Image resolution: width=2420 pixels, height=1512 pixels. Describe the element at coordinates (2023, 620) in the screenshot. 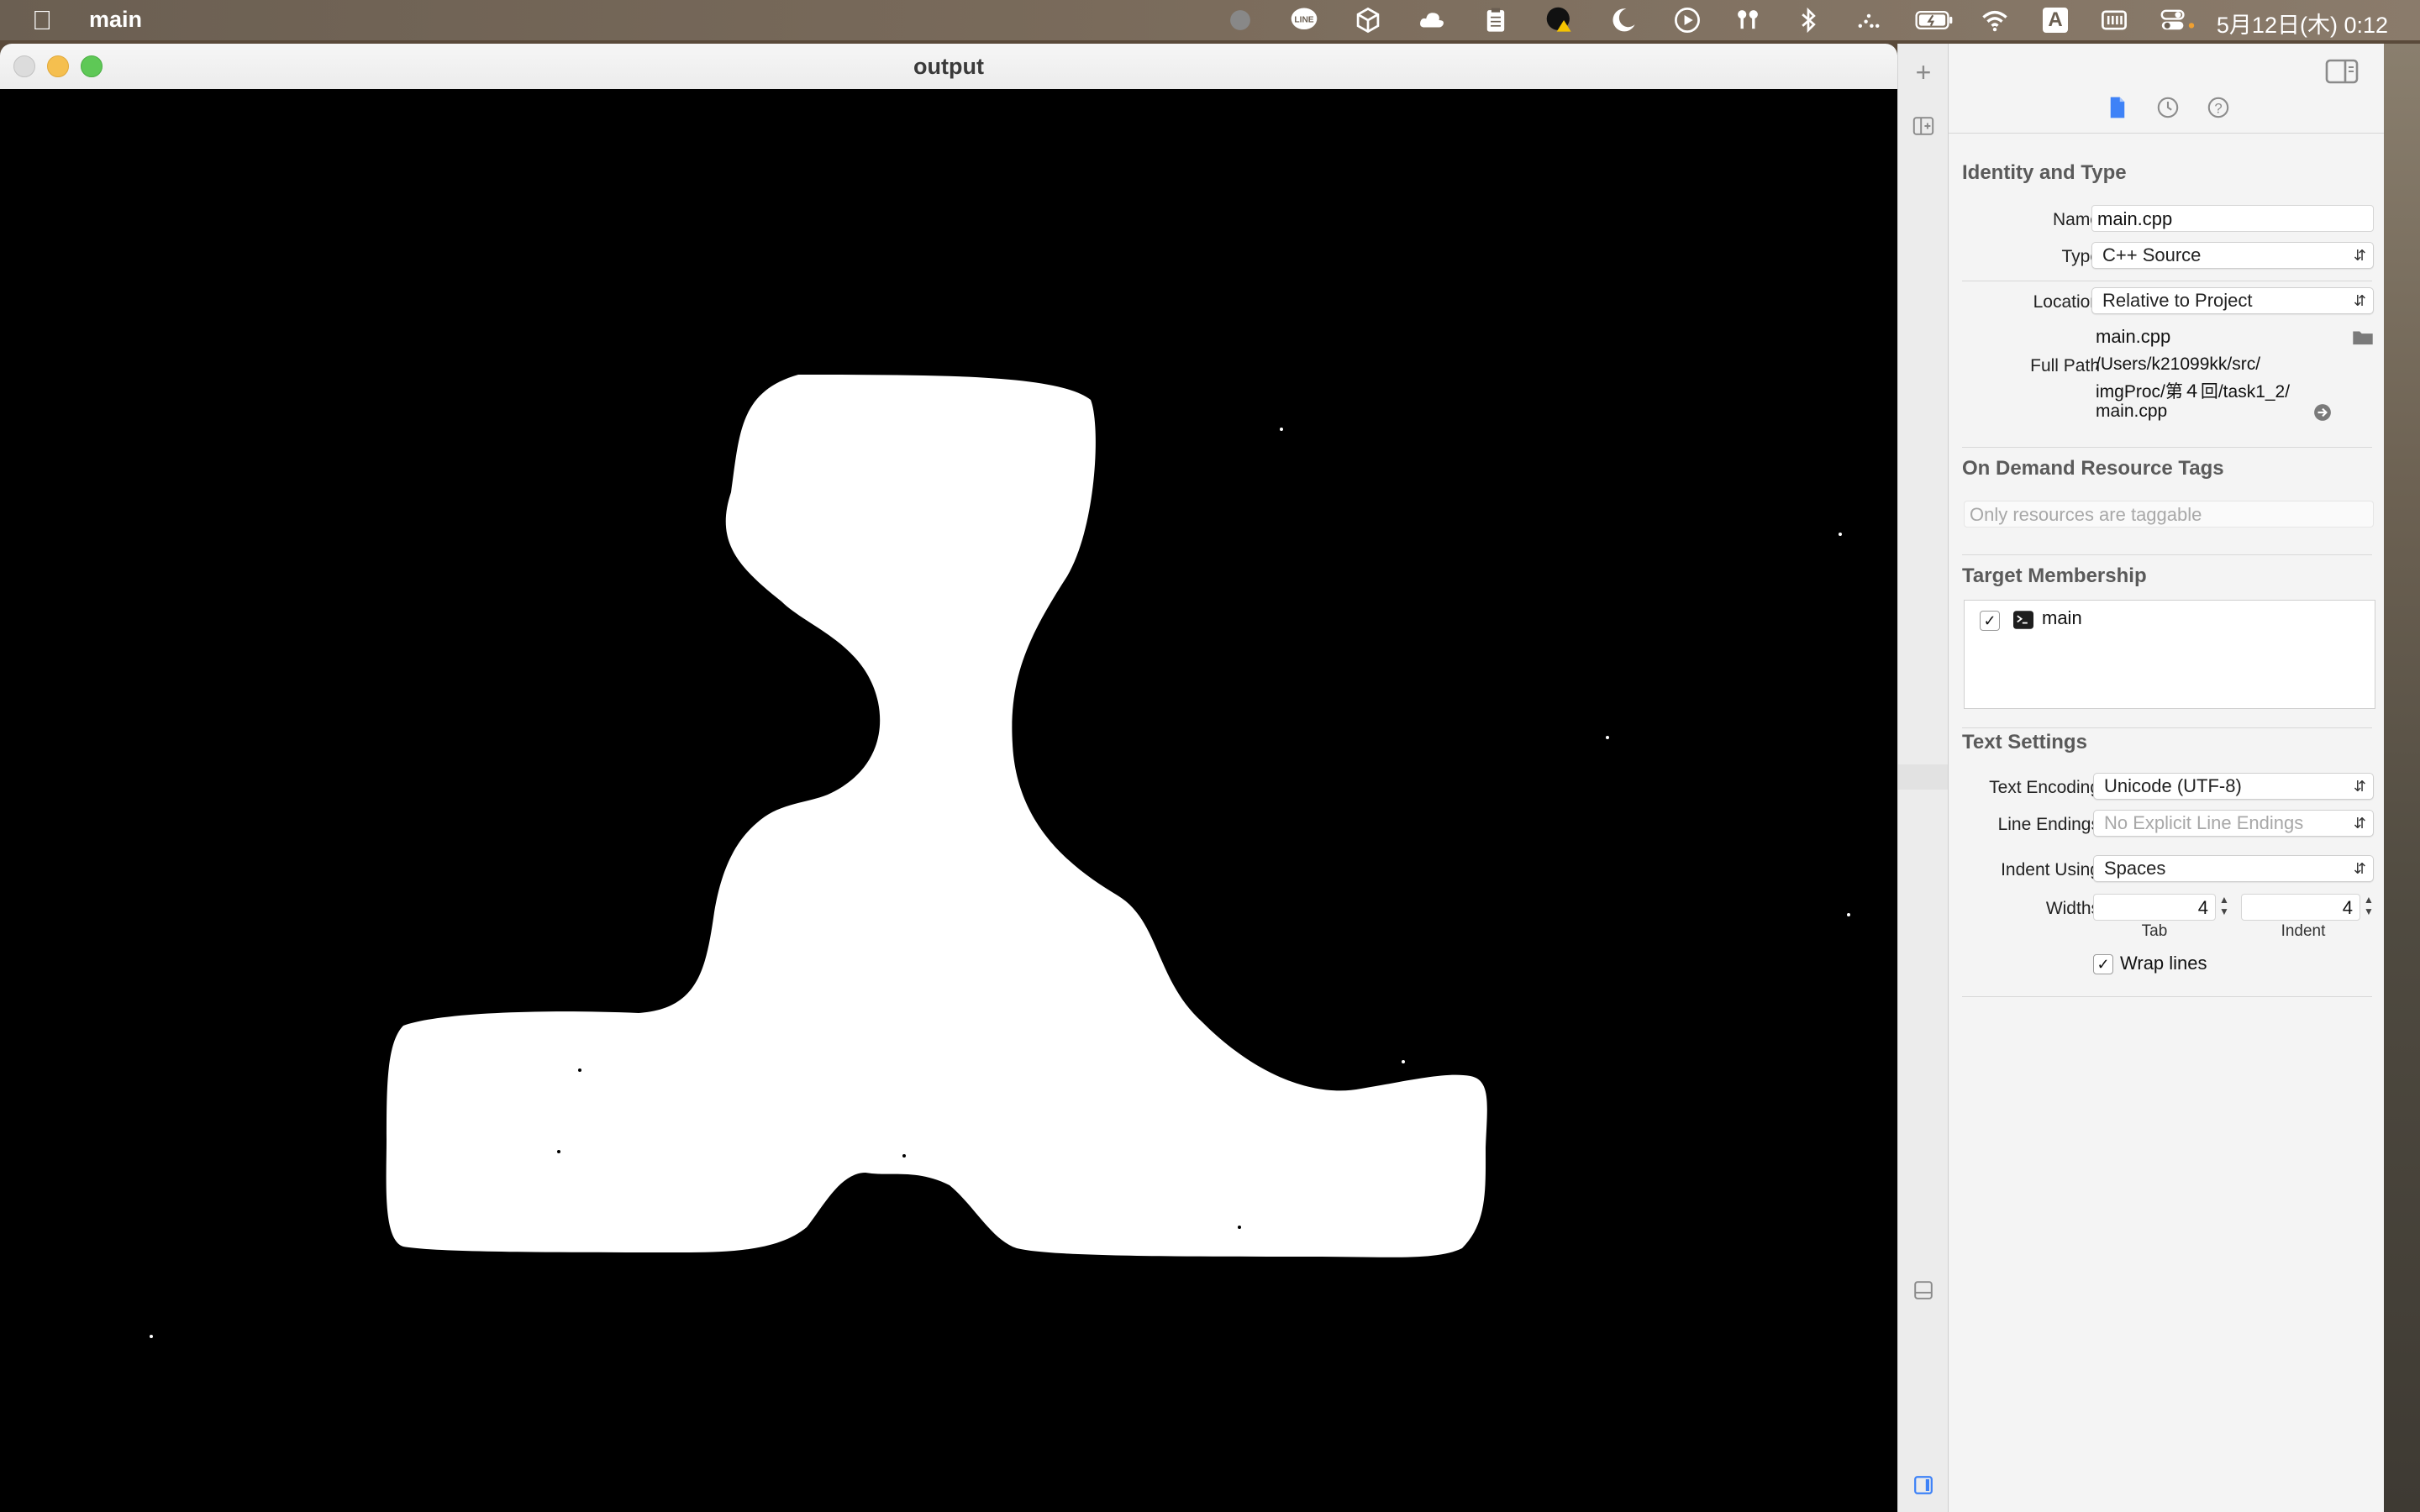

I see `terminal-target-icon` at that location.